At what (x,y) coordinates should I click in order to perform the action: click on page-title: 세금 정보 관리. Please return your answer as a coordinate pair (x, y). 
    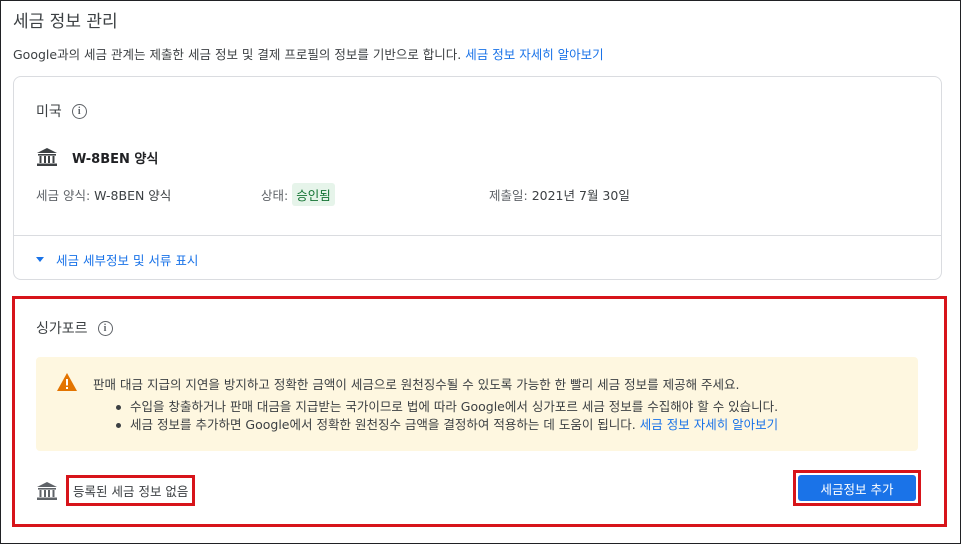
    Looking at the image, I should click on (65, 22).